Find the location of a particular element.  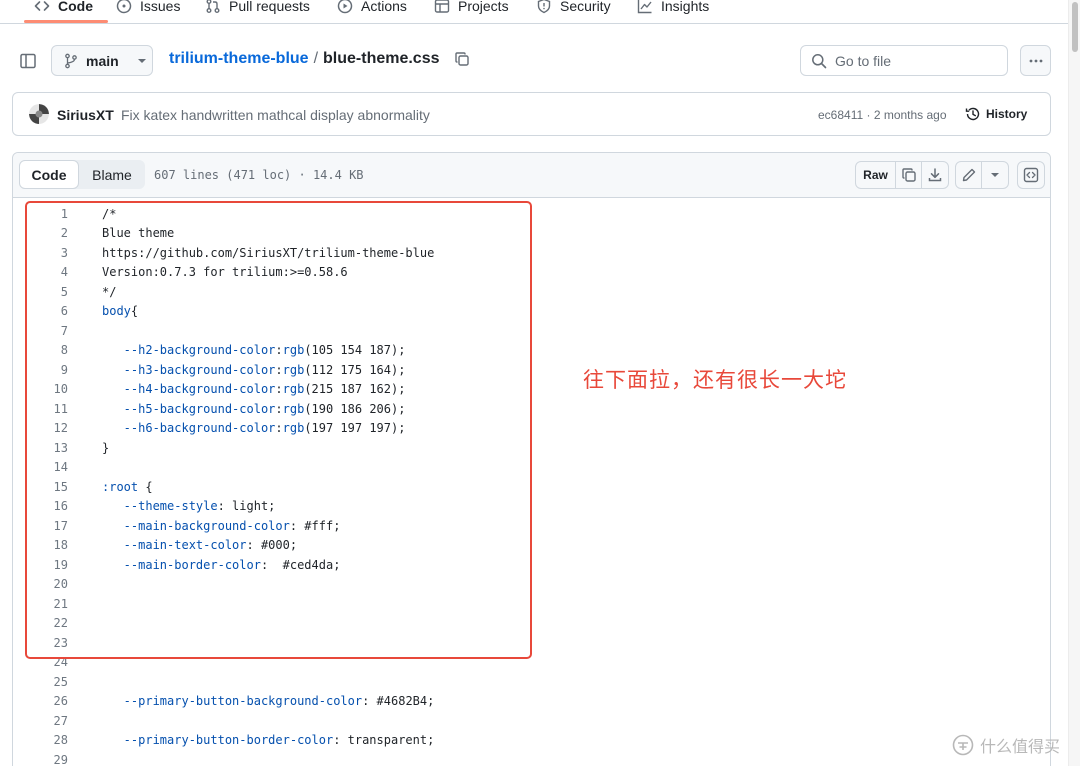

table-icon is located at coordinates (442, 7).